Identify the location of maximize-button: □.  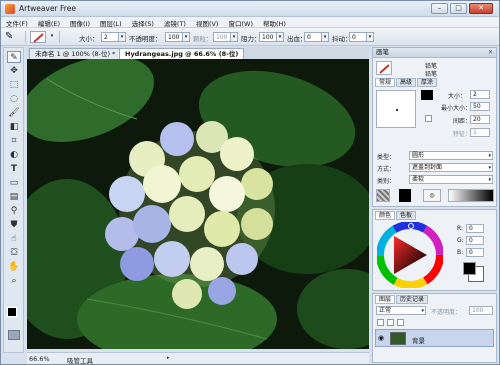
(458, 8).